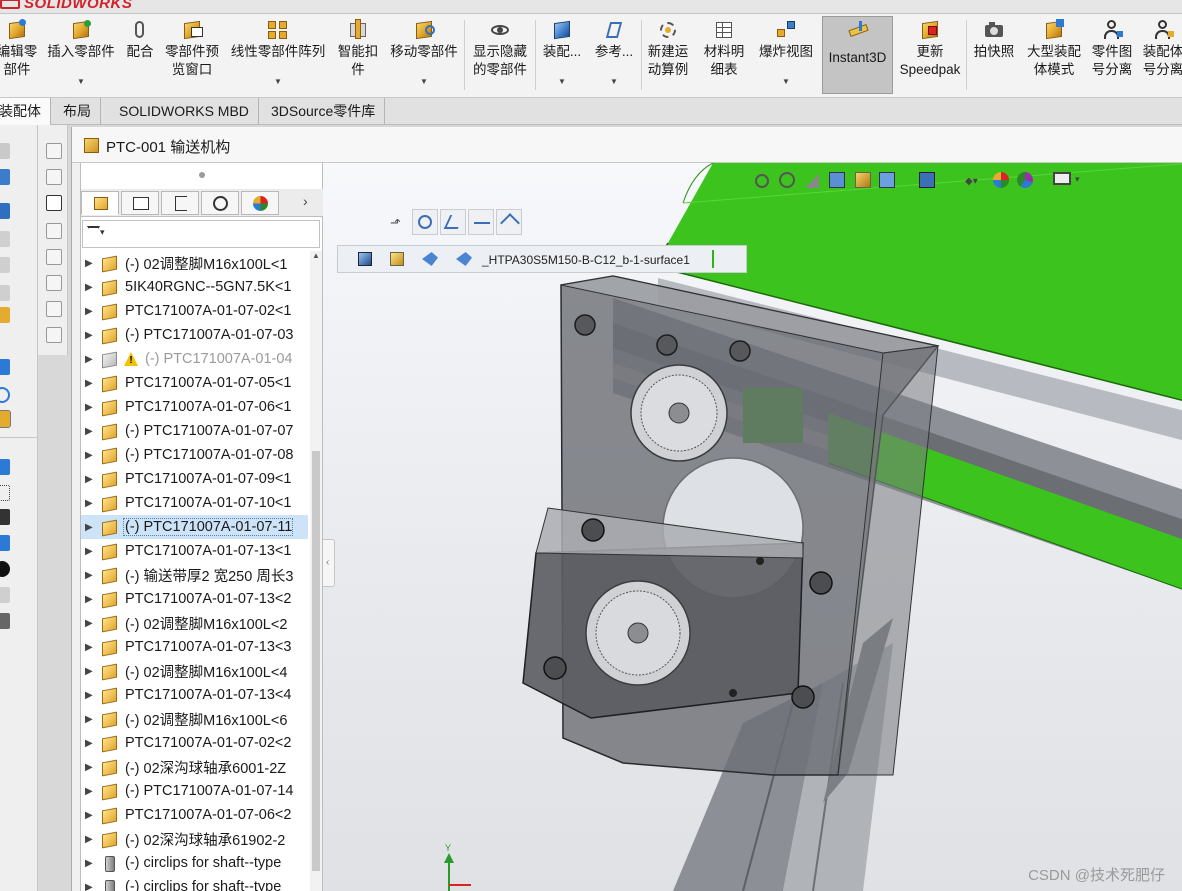 Image resolution: width=1182 pixels, height=891 pixels. Describe the element at coordinates (194, 767) in the screenshot. I see `tree-node: ▶ (-) 02深沟球轴承6001-2Z` at that location.